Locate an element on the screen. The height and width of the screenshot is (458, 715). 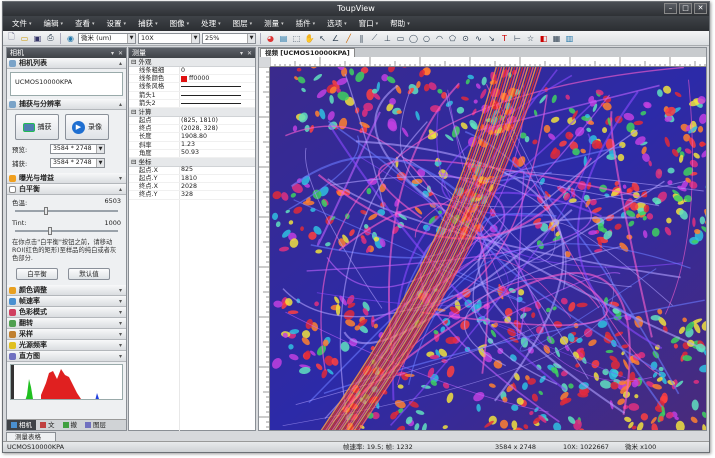
status-resolution: 3584 x 2748 is located at coordinates (516, 447).